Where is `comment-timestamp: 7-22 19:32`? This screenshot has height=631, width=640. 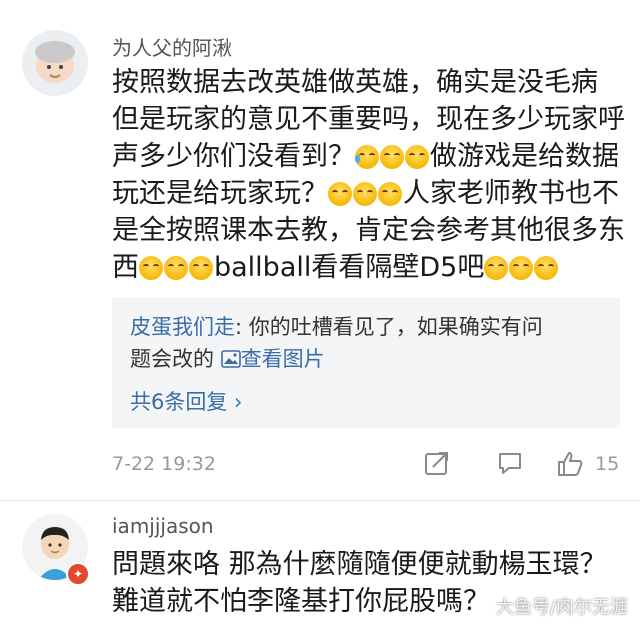
comment-timestamp: 7-22 19:32 is located at coordinates (164, 464).